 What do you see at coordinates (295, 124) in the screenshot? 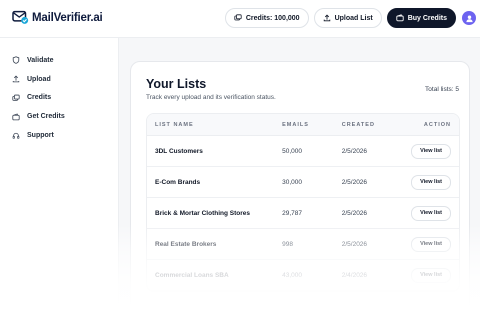
I see `column-header-emails: EMAILS` at bounding box center [295, 124].